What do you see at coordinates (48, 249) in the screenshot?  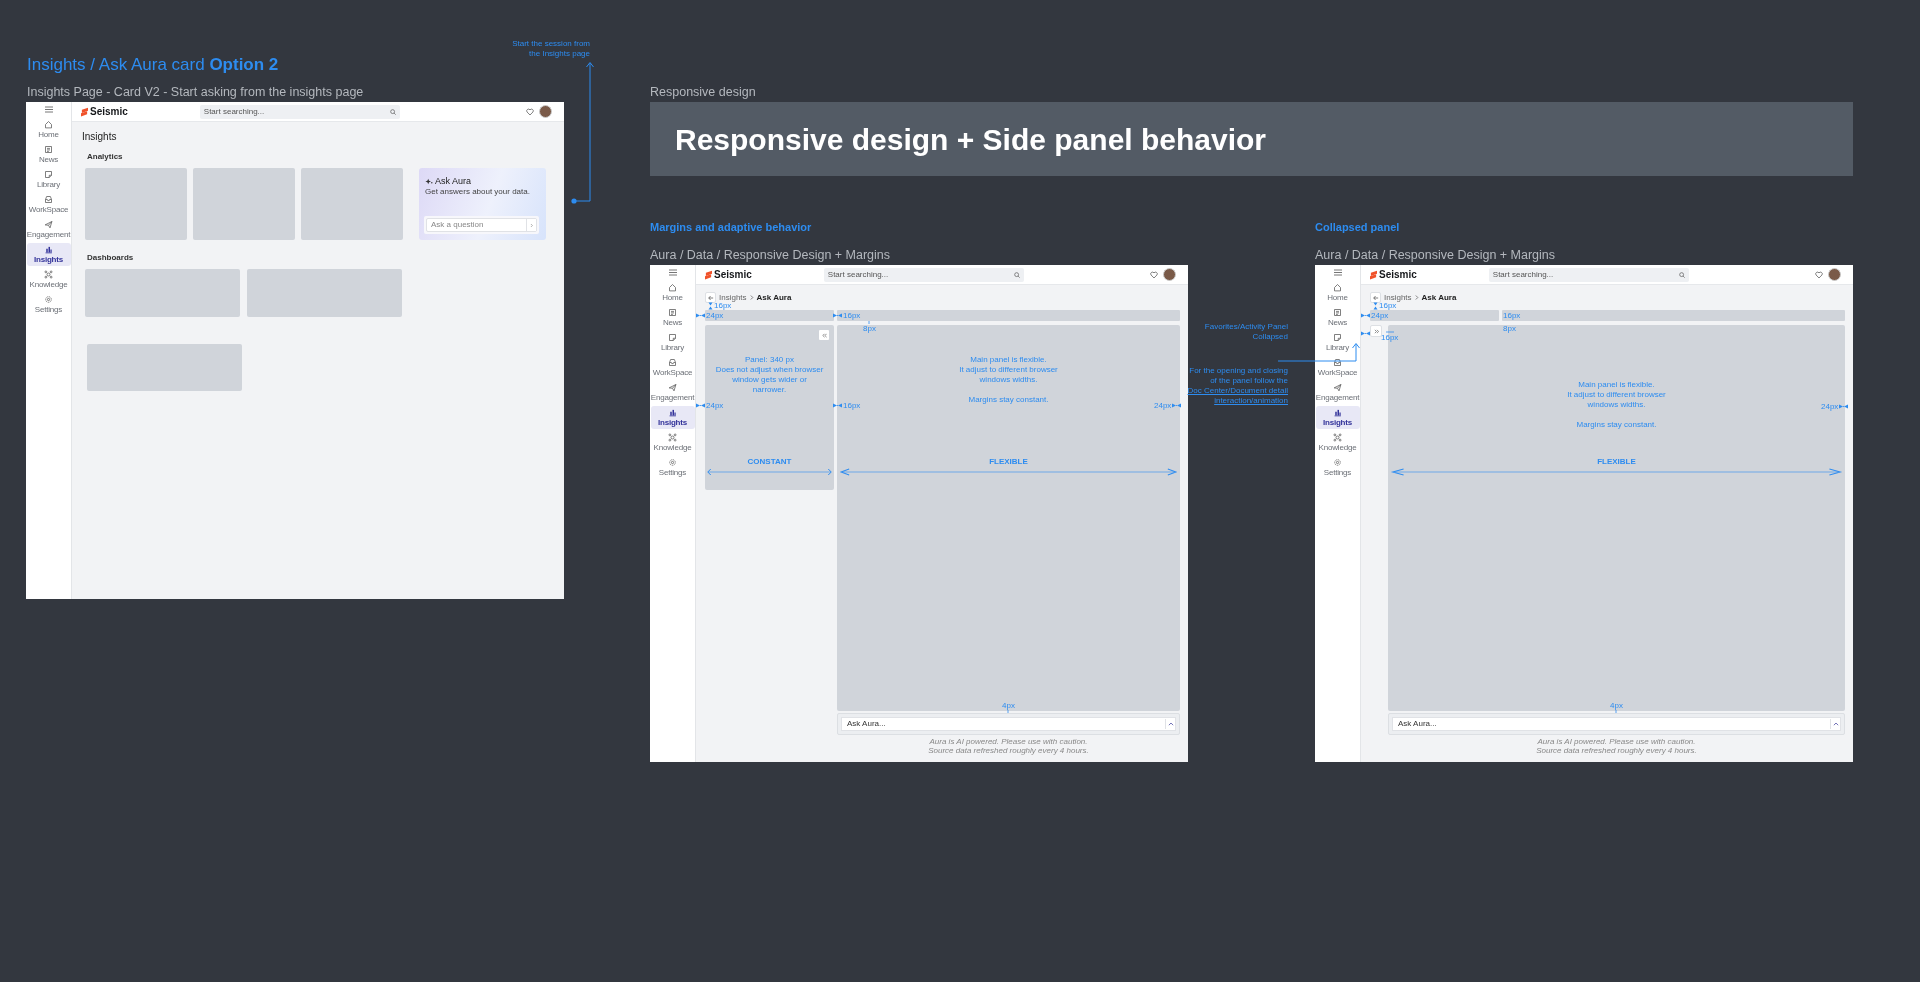 I see `bar-chart-icon` at bounding box center [48, 249].